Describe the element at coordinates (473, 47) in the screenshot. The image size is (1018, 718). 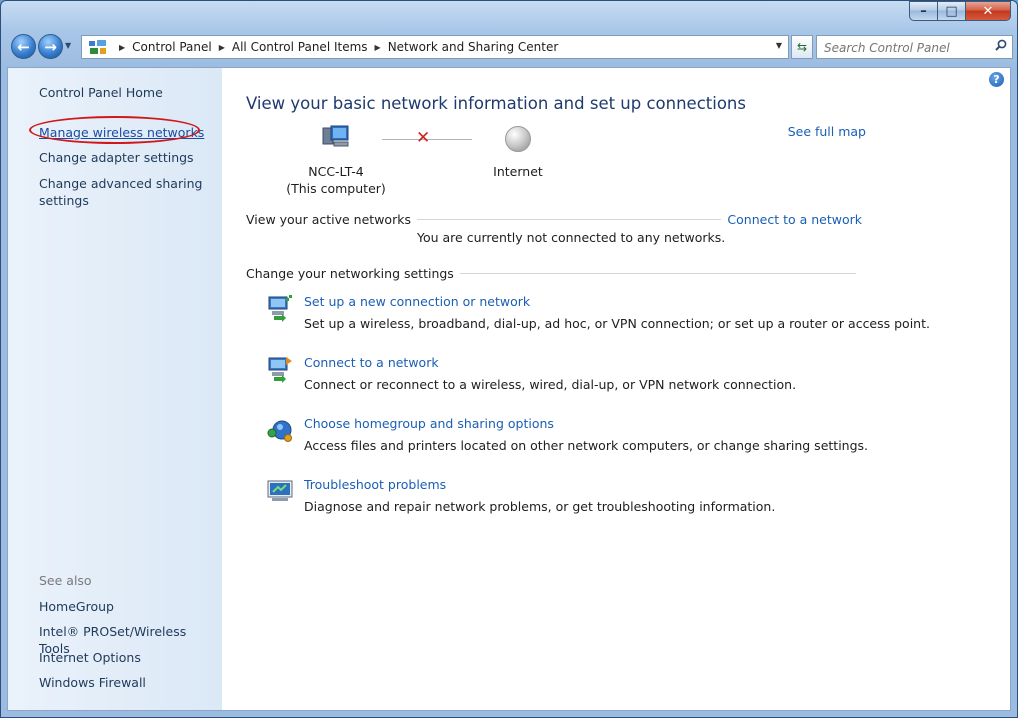
I see `breadcrumb-network-sharing: Network and Sharing Center` at that location.